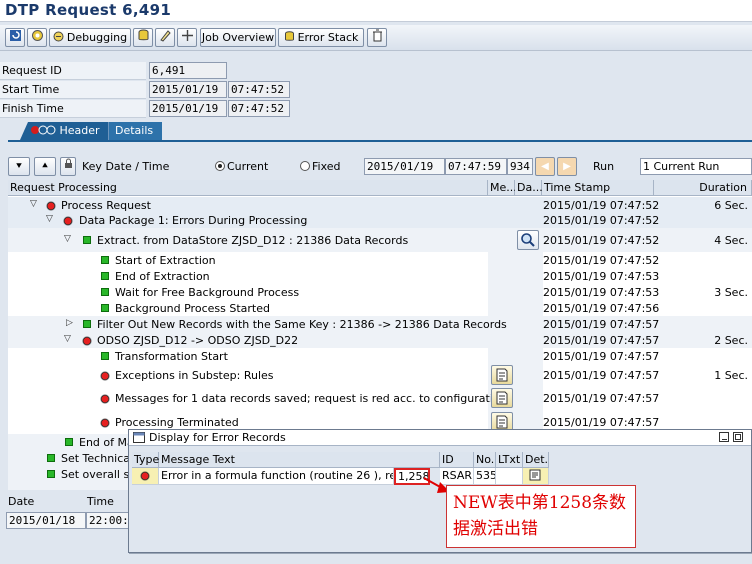 Image resolution: width=752 pixels, height=564 pixels. I want to click on annotation-line-1: NEW表中第1258条数, so click(540, 503).